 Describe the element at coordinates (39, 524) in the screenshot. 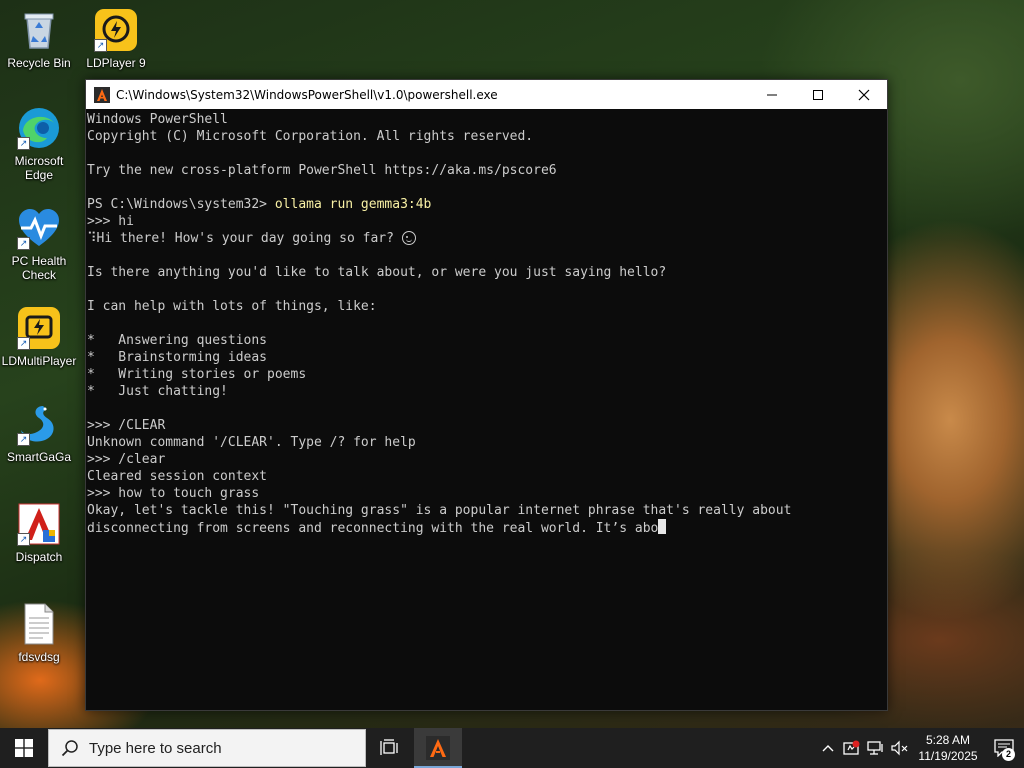

I see `dispatch-icon: ↗` at that location.